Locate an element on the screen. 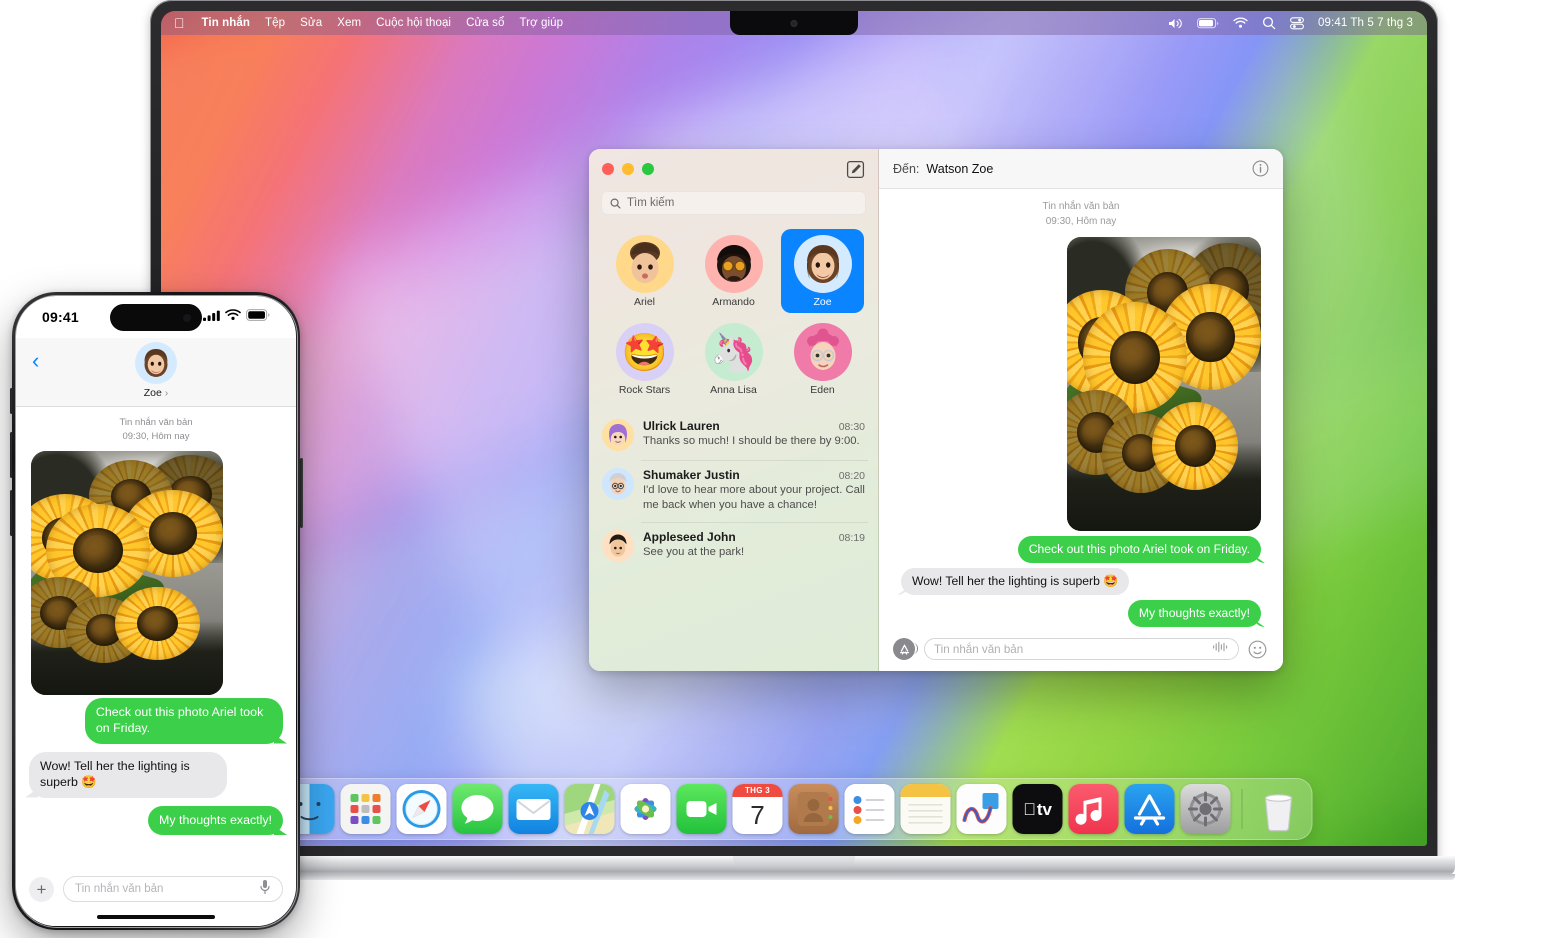 The image size is (1560, 938). microphone-icon is located at coordinates (265, 889).